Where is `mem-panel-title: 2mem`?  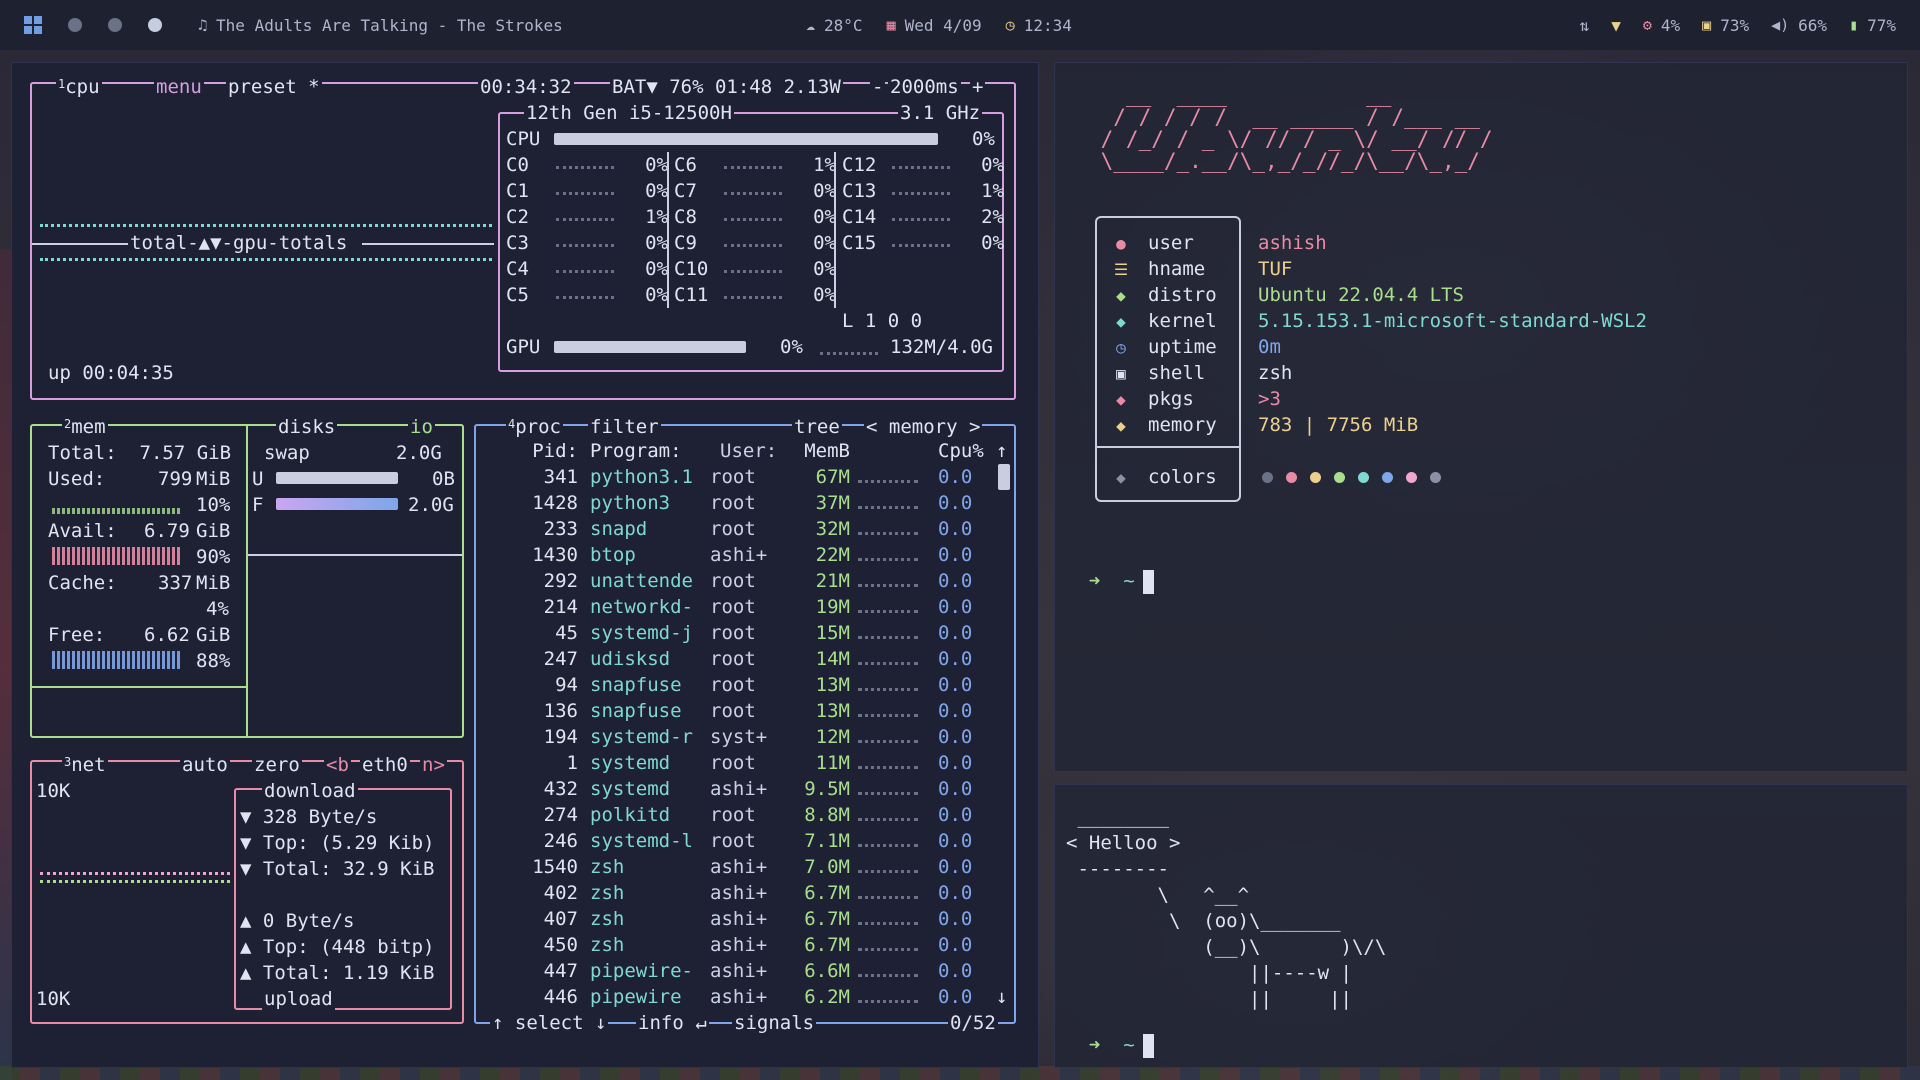
mem-panel-title: 2mem is located at coordinates (85, 427).